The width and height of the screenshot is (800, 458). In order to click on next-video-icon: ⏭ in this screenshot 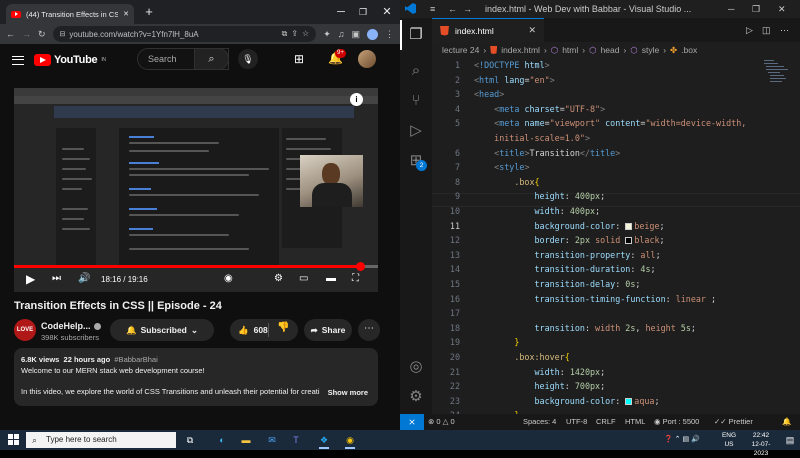, I will do `click(56, 278)`.